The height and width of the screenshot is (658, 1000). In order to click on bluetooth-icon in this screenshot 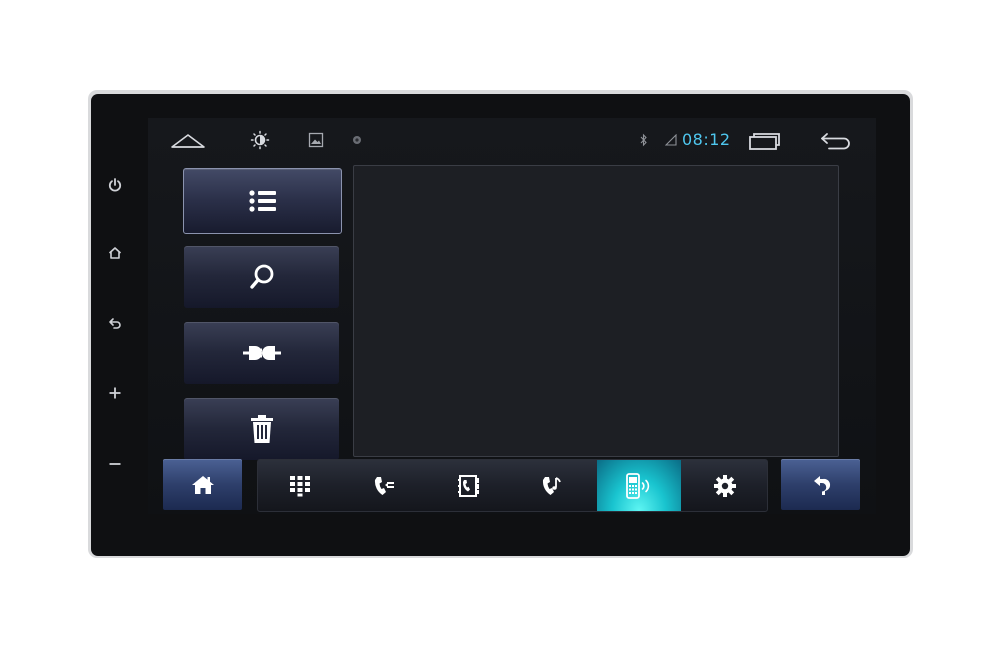, I will do `click(643, 140)`.